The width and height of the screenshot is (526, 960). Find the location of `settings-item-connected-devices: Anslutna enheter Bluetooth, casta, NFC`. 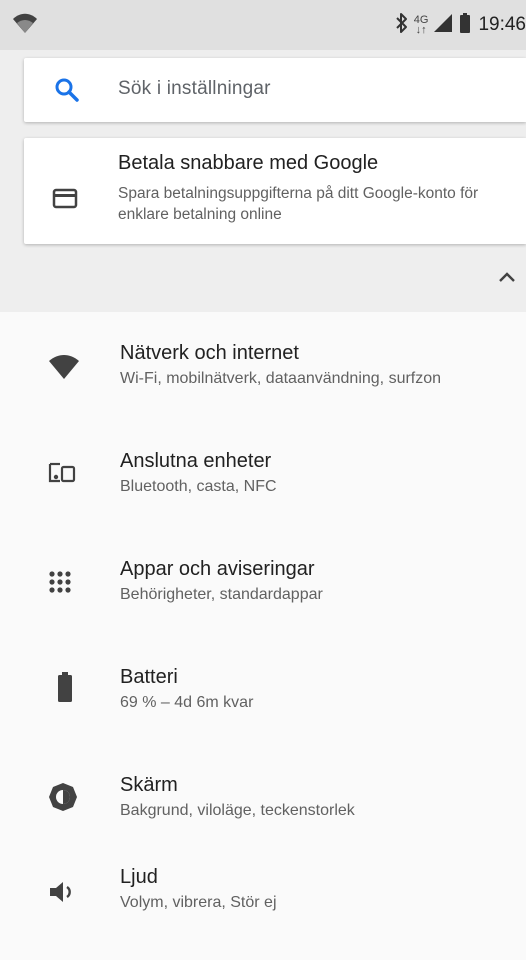

settings-item-connected-devices: Anslutna enheter Bluetooth, casta, NFC is located at coordinates (270, 474).